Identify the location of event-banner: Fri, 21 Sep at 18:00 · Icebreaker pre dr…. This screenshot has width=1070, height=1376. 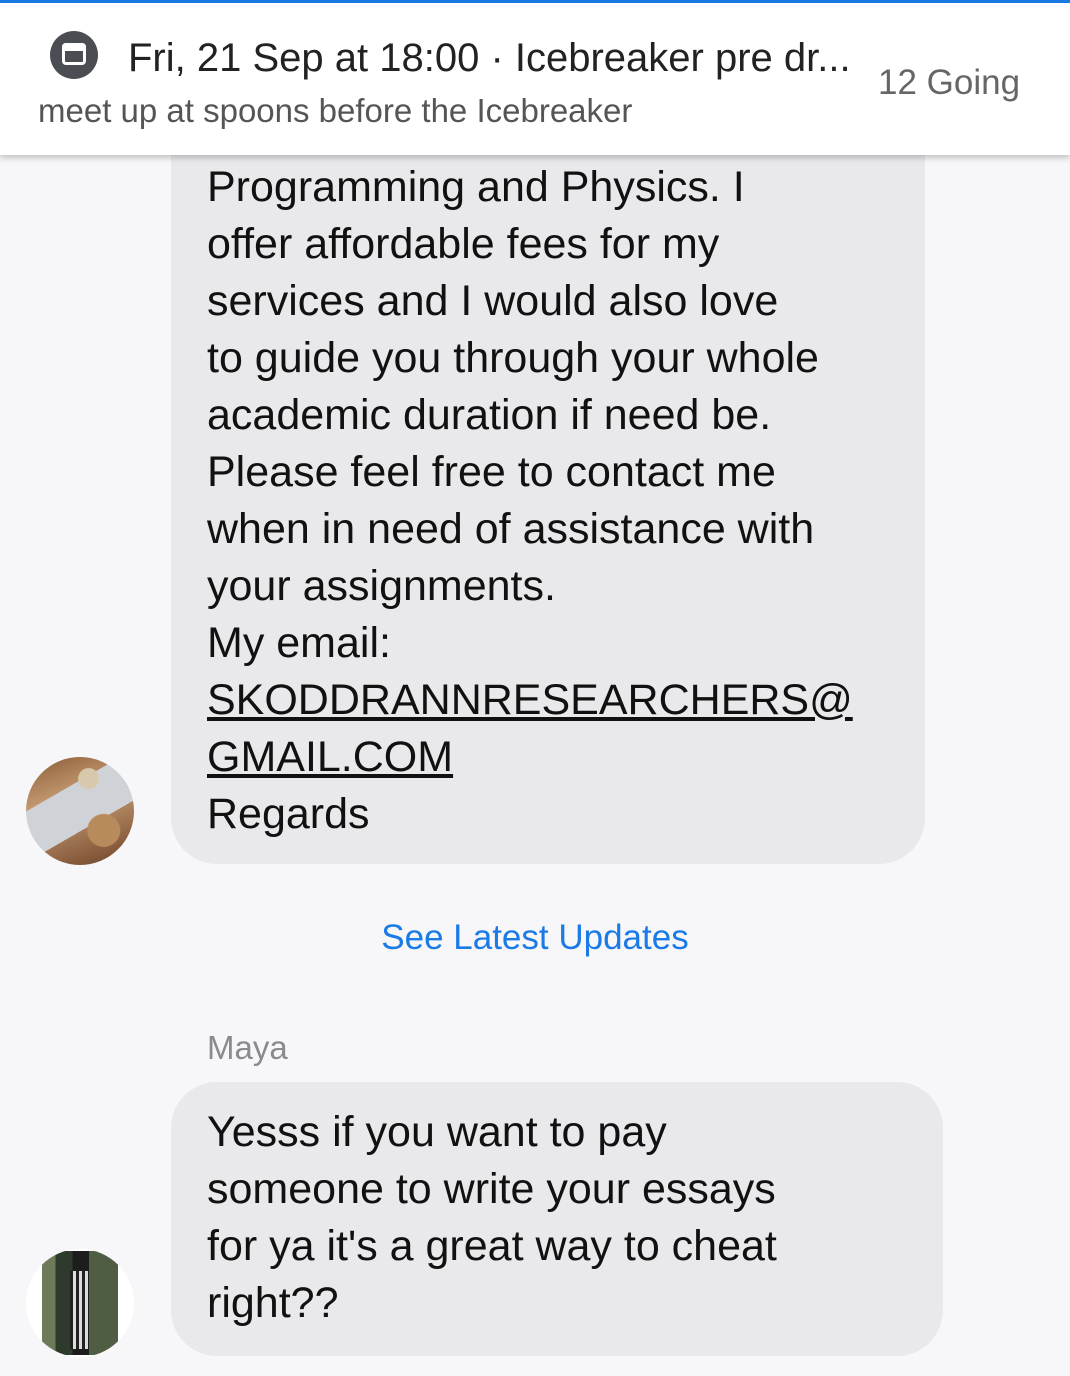
(535, 79).